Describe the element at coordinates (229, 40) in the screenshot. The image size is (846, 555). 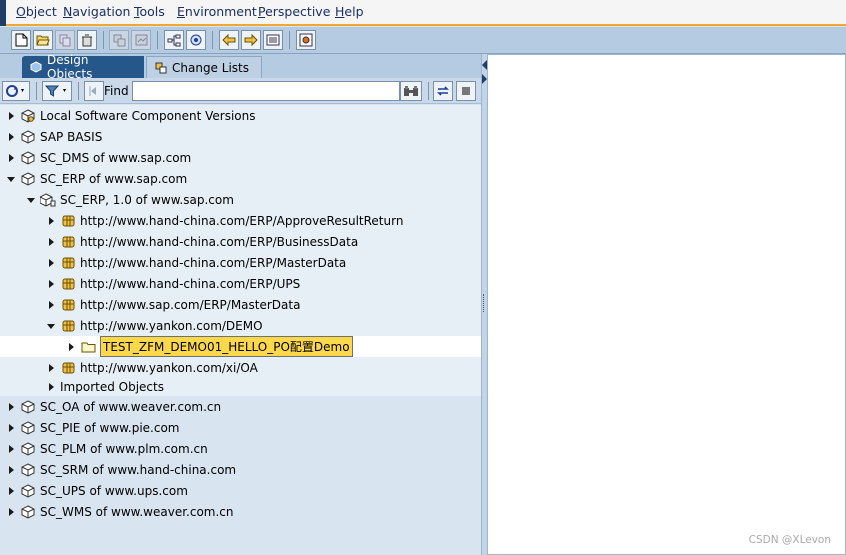
I see `back-arrow-icon` at that location.